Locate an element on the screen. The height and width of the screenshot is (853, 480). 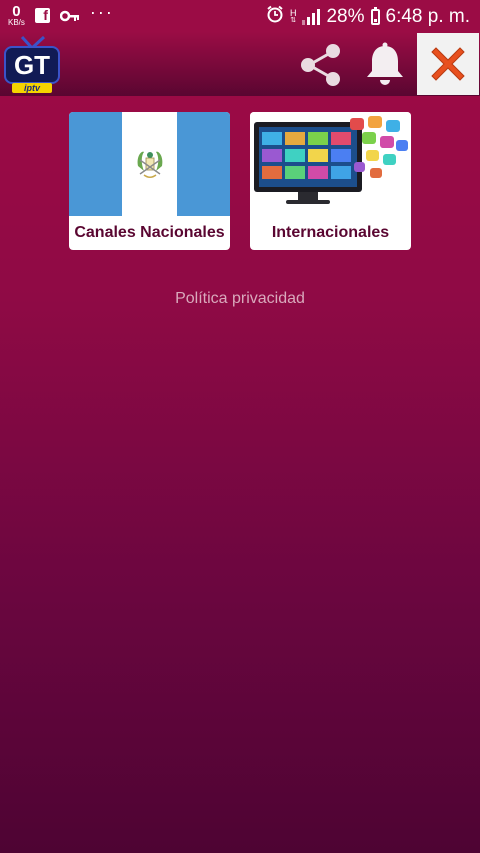
notifications-button is located at coordinates (385, 65).